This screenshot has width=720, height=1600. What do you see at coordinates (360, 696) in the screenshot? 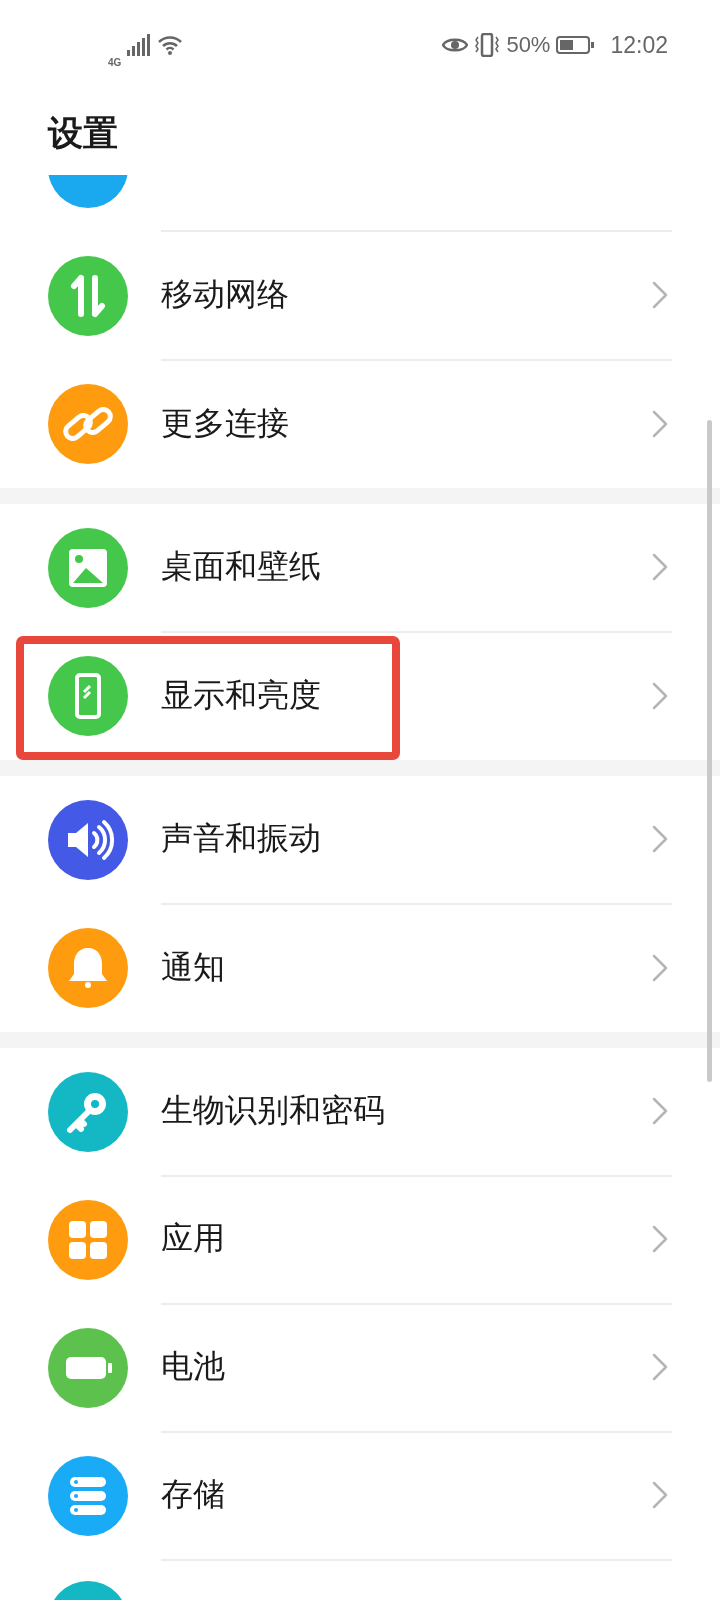
I see `settings-item: 显示和亮度` at bounding box center [360, 696].